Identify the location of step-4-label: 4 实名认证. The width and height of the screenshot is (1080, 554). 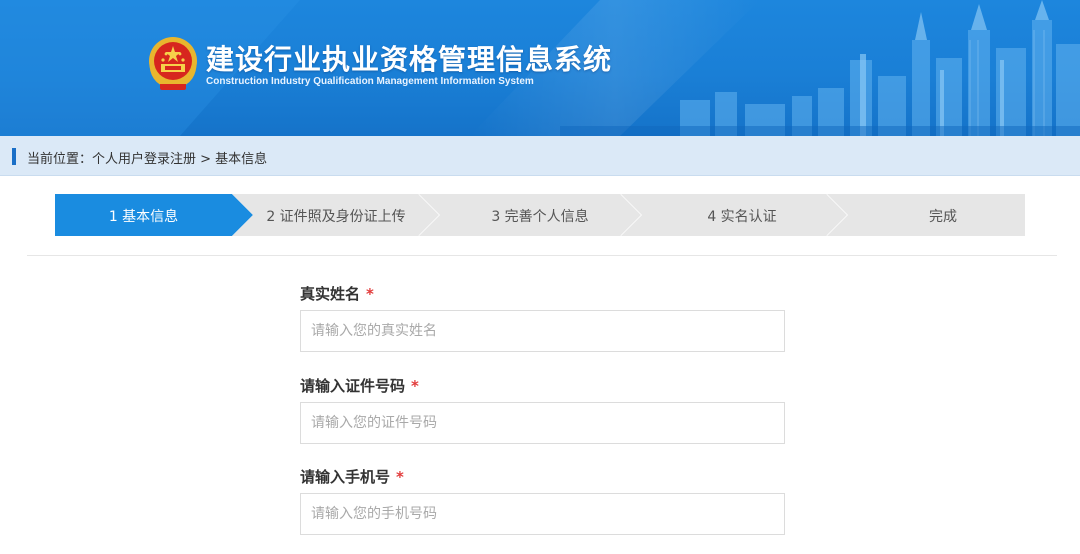
(742, 217).